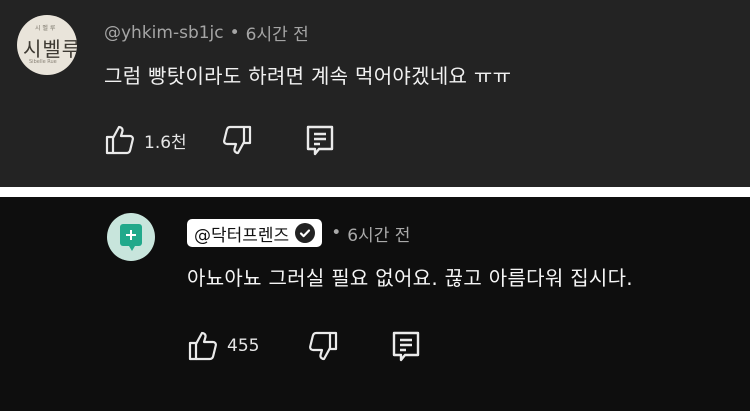 Image resolution: width=750 pixels, height=411 pixels. Describe the element at coordinates (43, 62) in the screenshot. I see `avatar-caption: Sibelle Rue` at that location.